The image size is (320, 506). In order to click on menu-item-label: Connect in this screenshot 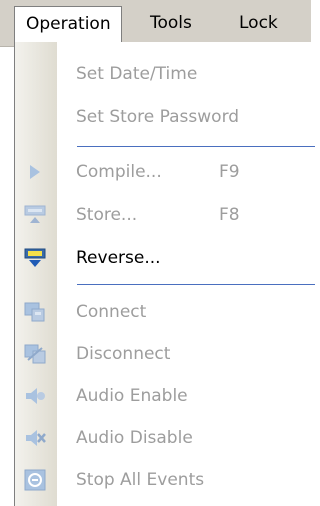, I will do `click(111, 312)`.